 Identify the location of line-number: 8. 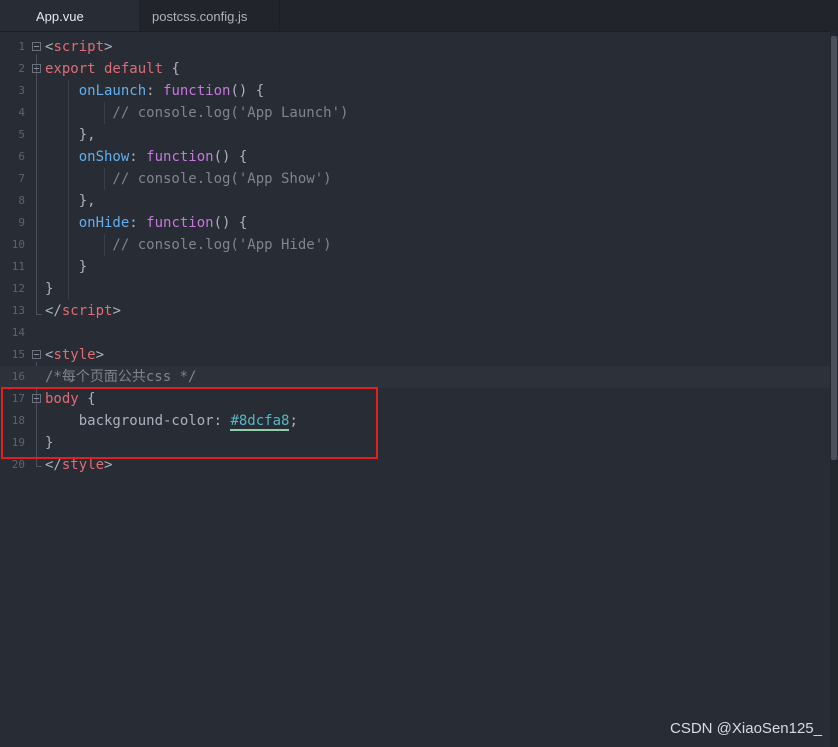
(21, 200).